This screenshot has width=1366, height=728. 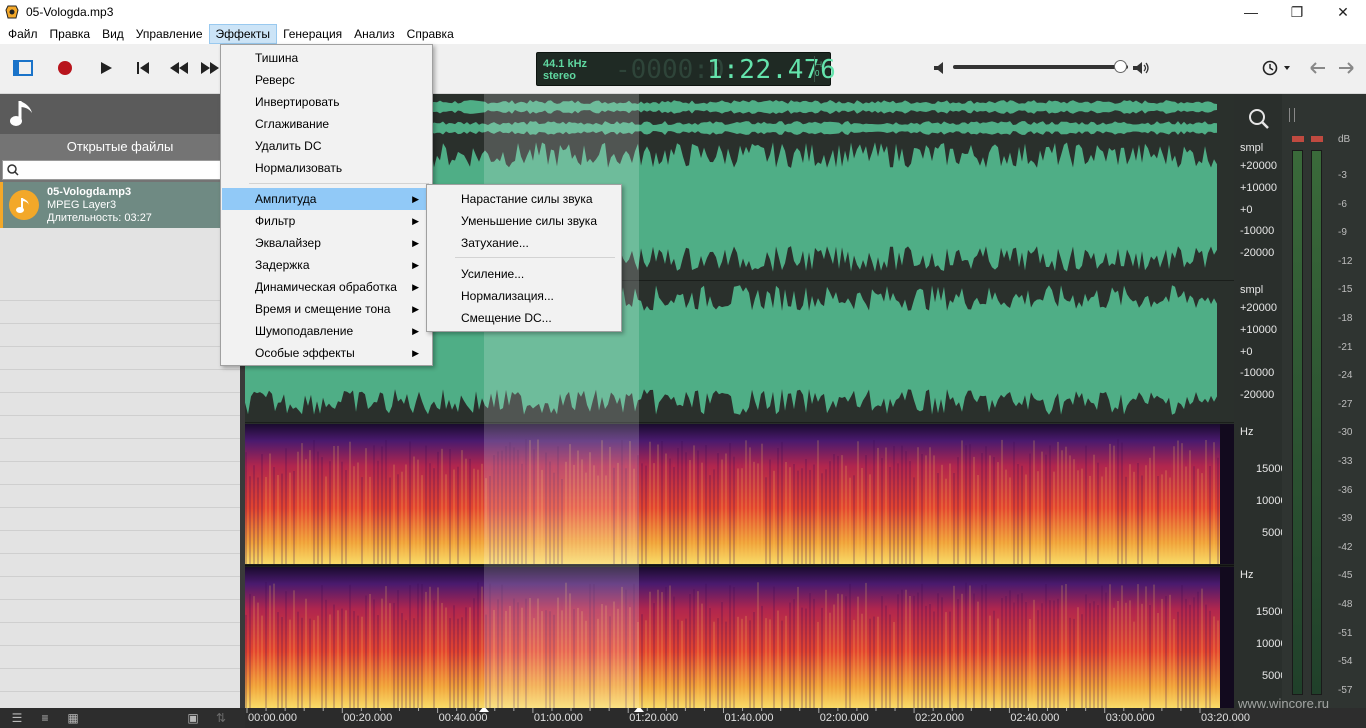 What do you see at coordinates (288, 243) in the screenshot?
I see `menu-item-label: Эквалайзер` at bounding box center [288, 243].